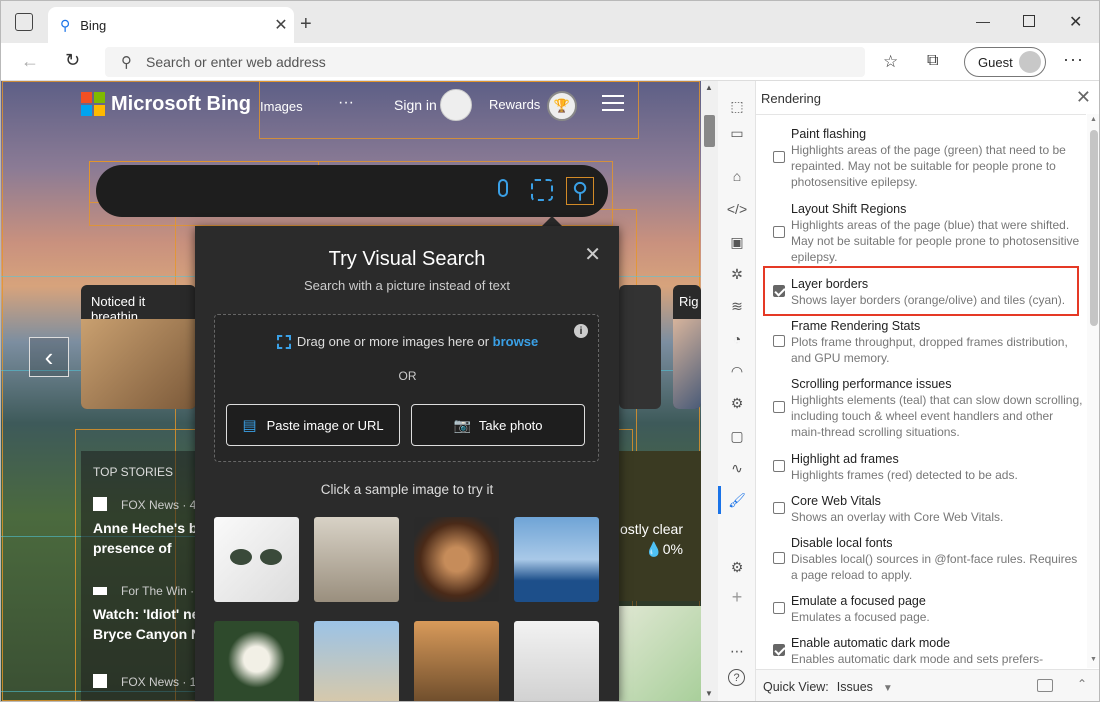 The height and width of the screenshot is (702, 1100). What do you see at coordinates (485, 62) in the screenshot?
I see `address-input: ⚲ Search or enter web address` at bounding box center [485, 62].